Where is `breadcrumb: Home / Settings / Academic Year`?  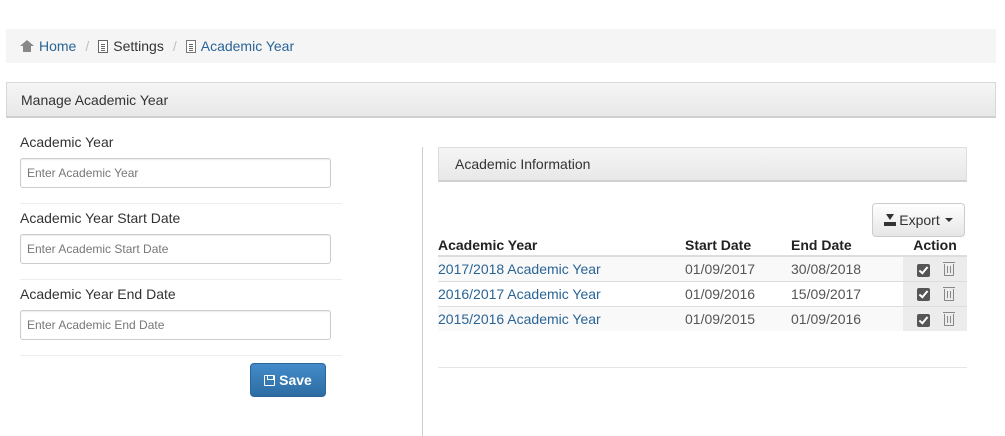 breadcrumb: Home / Settings / Academic Year is located at coordinates (501, 46).